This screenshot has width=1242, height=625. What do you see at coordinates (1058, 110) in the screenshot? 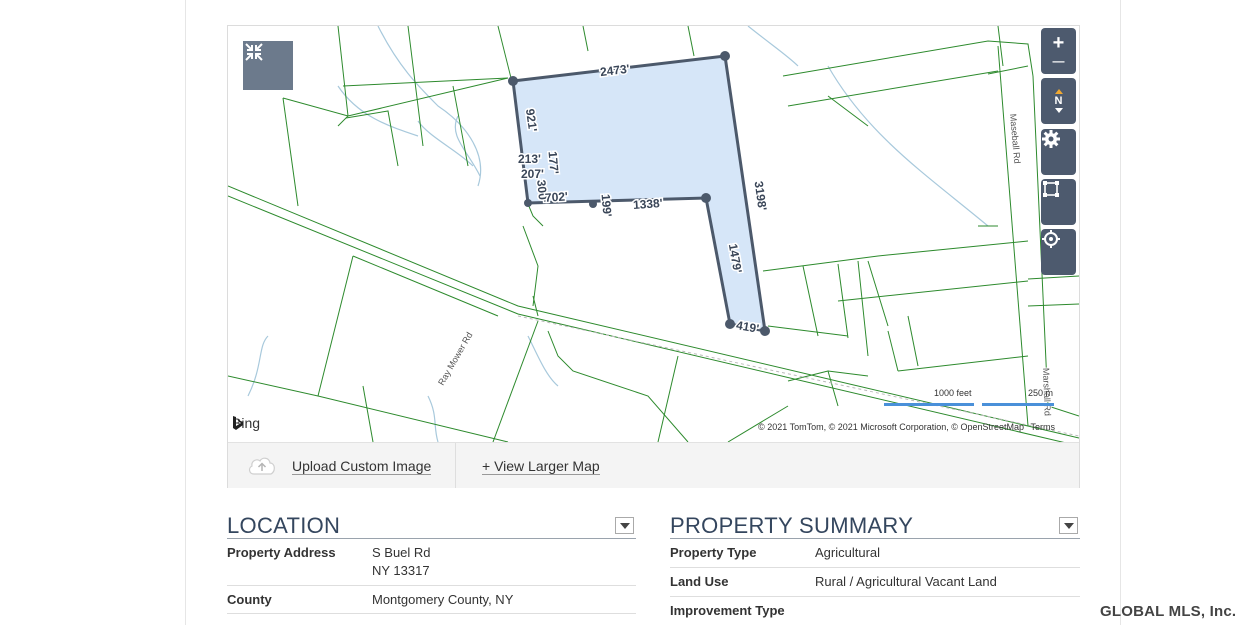
I see `south-arrow-icon` at bounding box center [1058, 110].